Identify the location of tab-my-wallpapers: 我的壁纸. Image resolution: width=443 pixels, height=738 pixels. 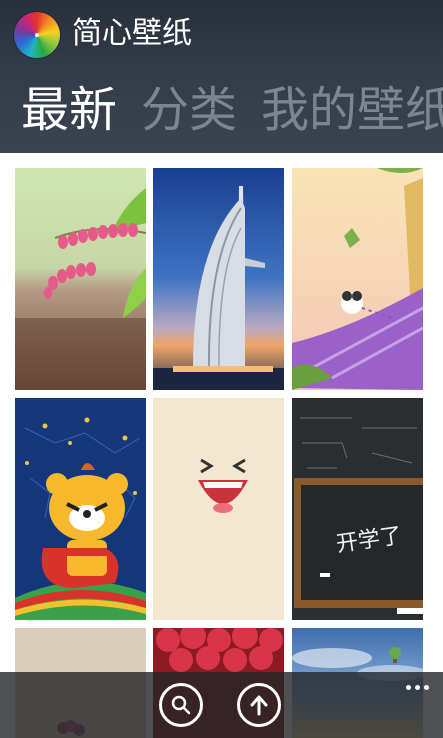
(352, 110).